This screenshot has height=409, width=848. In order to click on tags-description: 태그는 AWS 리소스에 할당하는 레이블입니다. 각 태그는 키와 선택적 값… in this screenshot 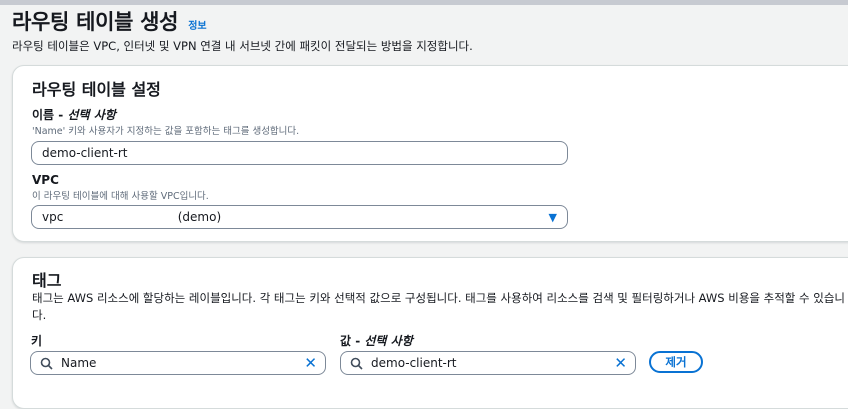, I will do `click(439, 306)`.